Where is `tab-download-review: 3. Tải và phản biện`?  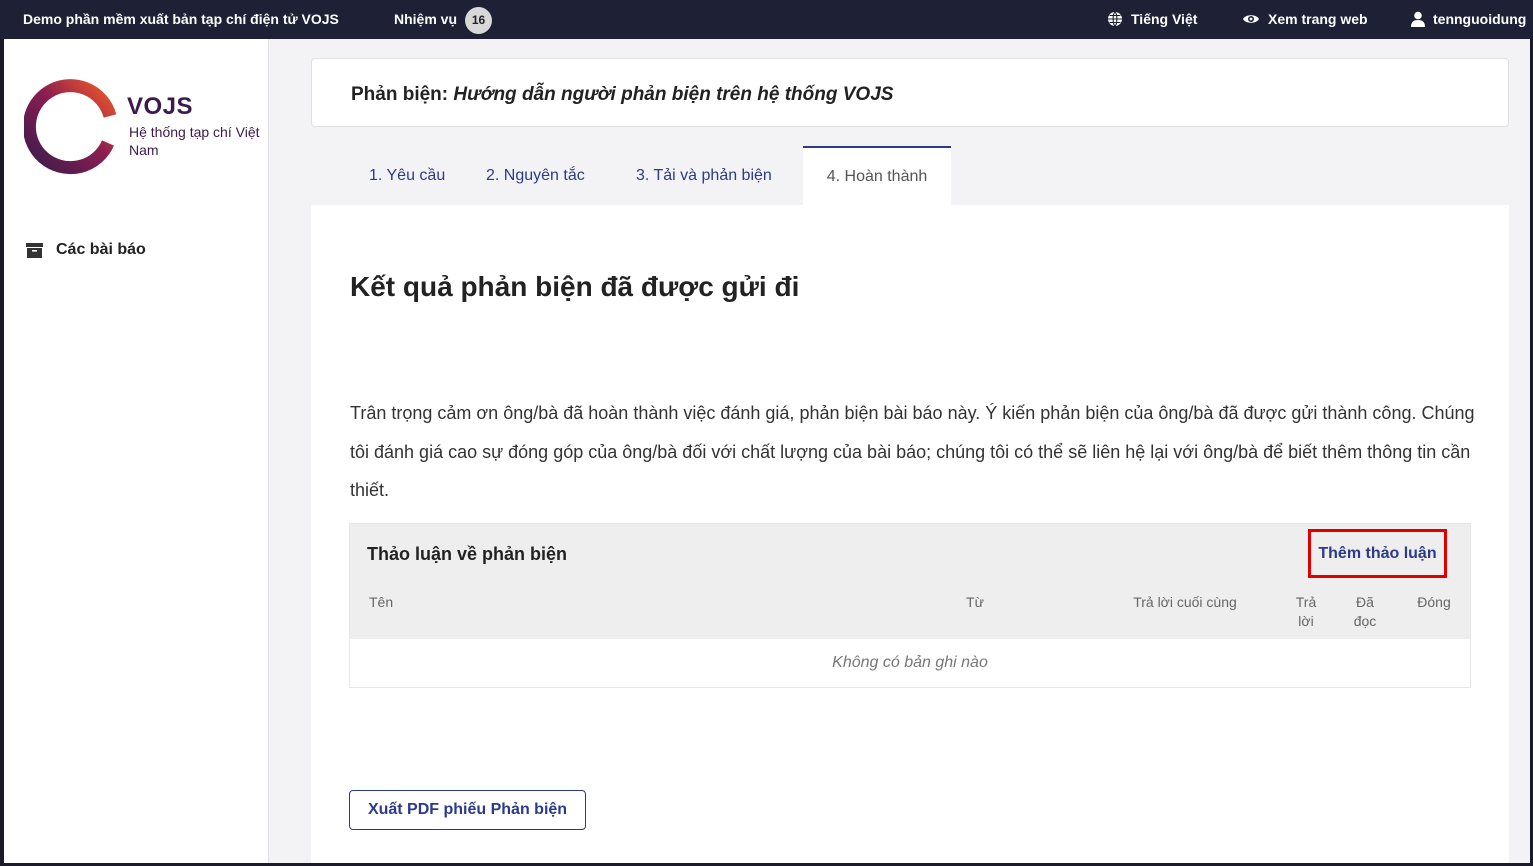
tab-download-review: 3. Tải và phản biện is located at coordinates (704, 175).